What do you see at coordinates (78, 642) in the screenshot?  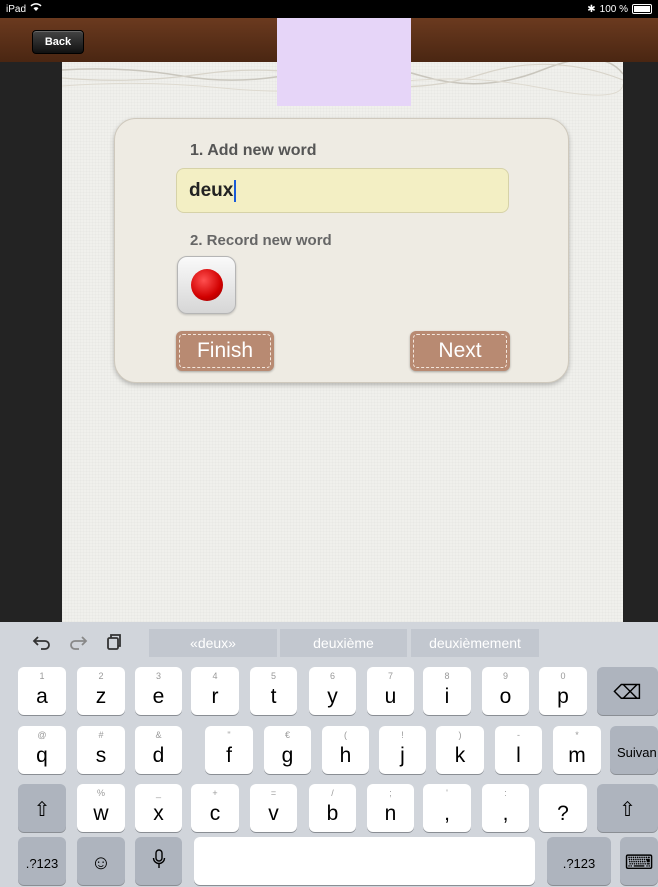 I see `redo-icon` at bounding box center [78, 642].